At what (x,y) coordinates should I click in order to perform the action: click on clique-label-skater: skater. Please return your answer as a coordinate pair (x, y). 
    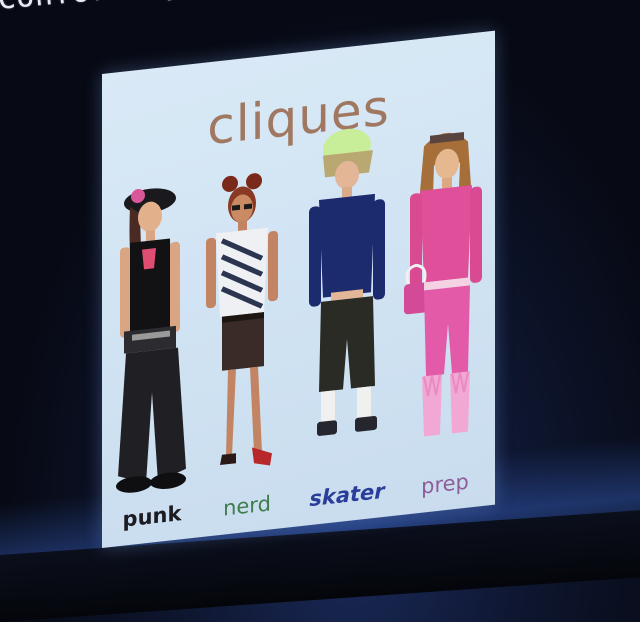
    Looking at the image, I should click on (347, 495).